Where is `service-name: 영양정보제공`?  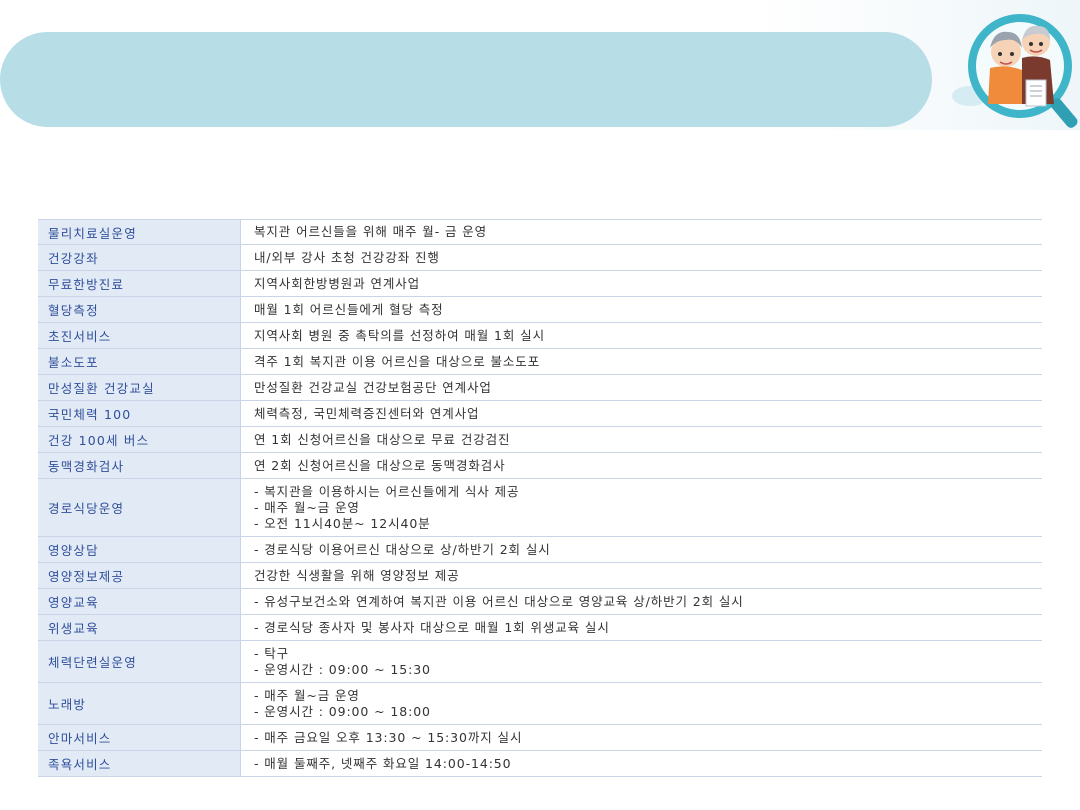 service-name: 영양정보제공 is located at coordinates (139, 575).